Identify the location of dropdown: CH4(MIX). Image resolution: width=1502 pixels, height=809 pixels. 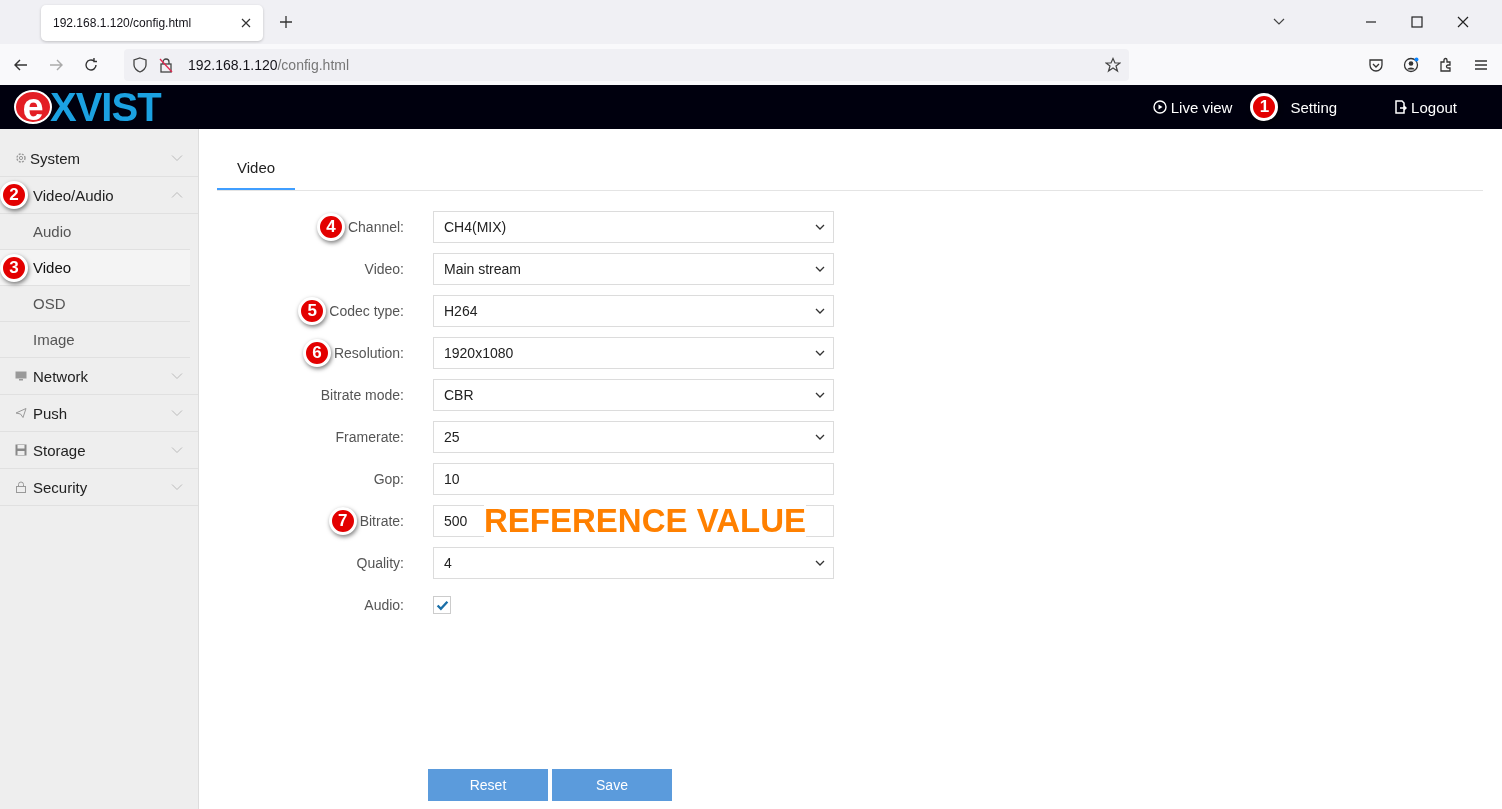
(633, 227).